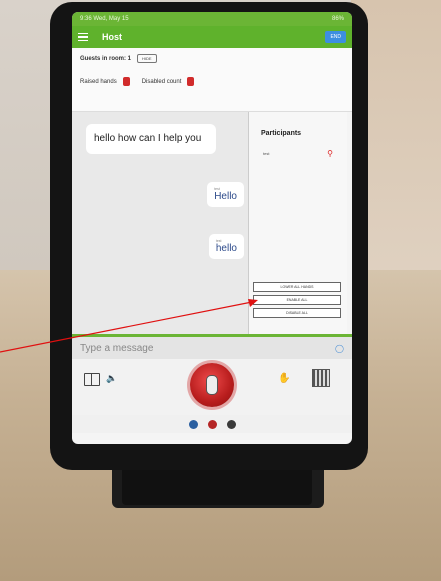 The image size is (441, 581). What do you see at coordinates (126, 327) in the screenshot?
I see `annotation-arrow-line` at bounding box center [126, 327].